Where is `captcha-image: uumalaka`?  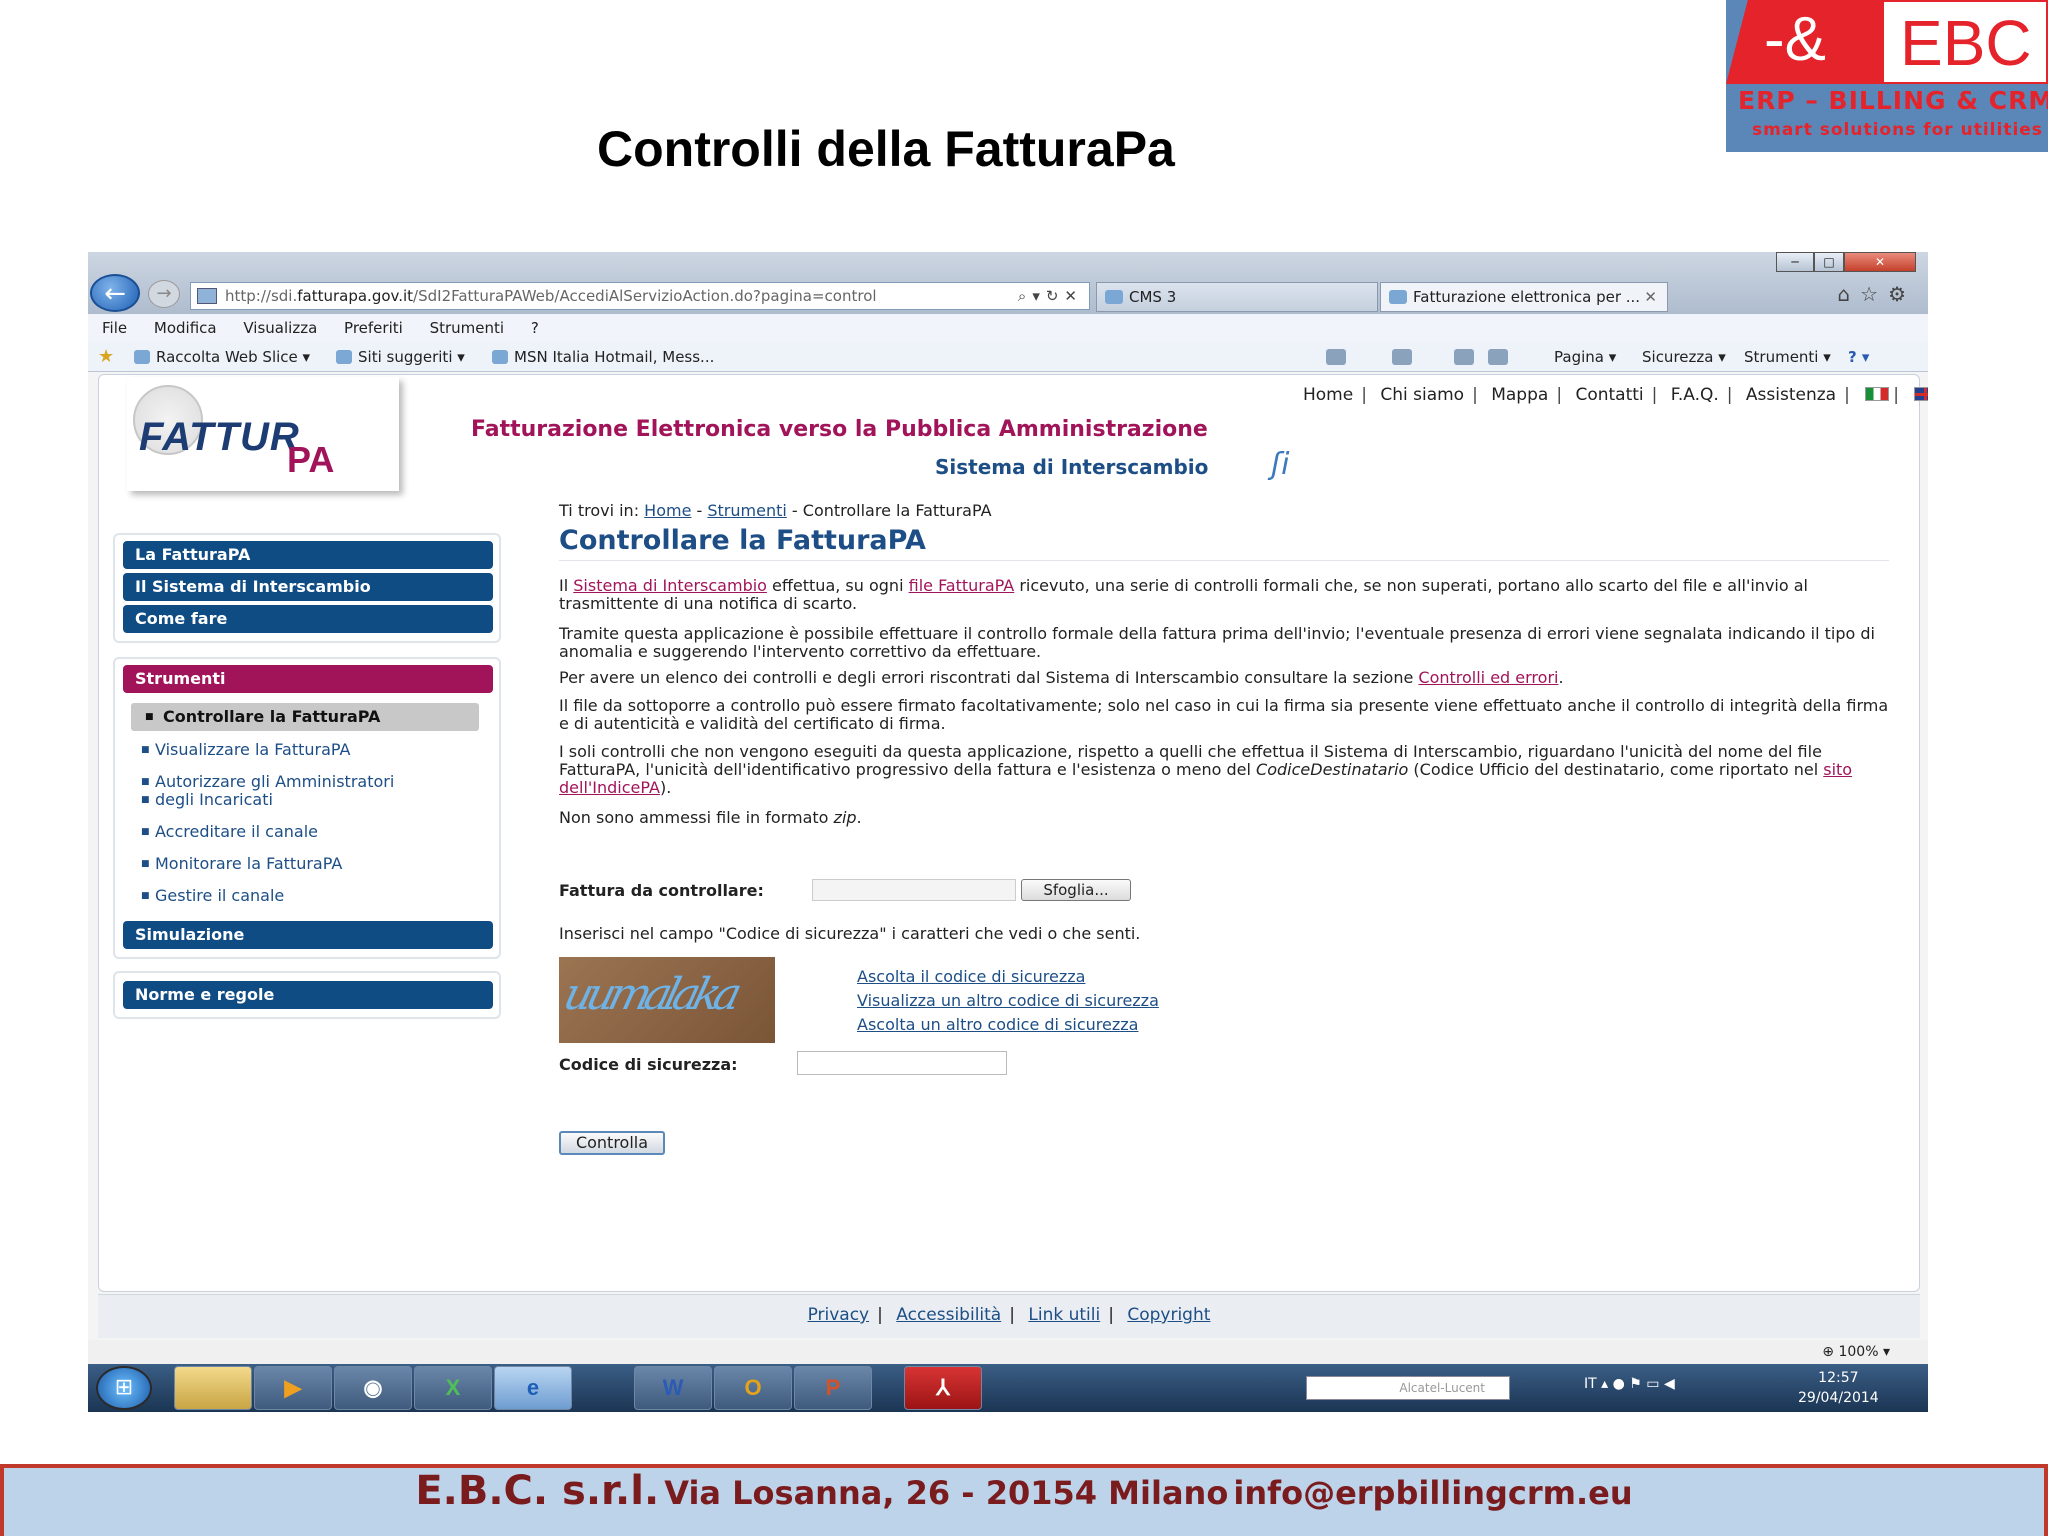 captcha-image: uumalaka is located at coordinates (667, 1000).